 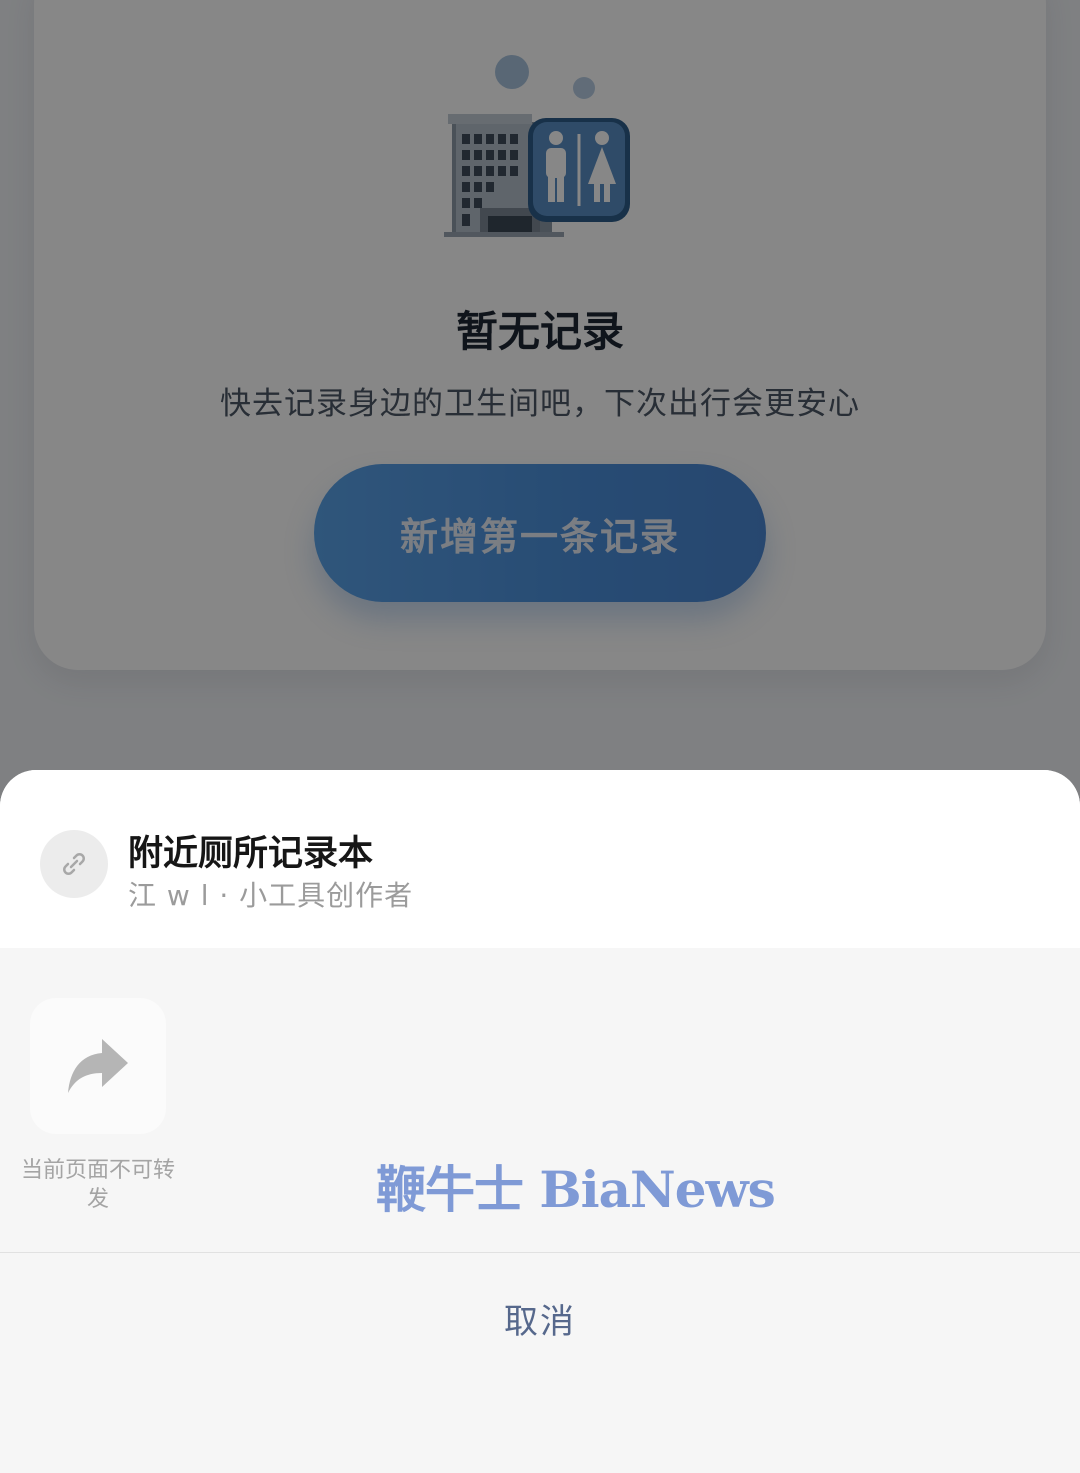 I want to click on mini-program-author: 江 w l · 小工具创作者, so click(x=271, y=895).